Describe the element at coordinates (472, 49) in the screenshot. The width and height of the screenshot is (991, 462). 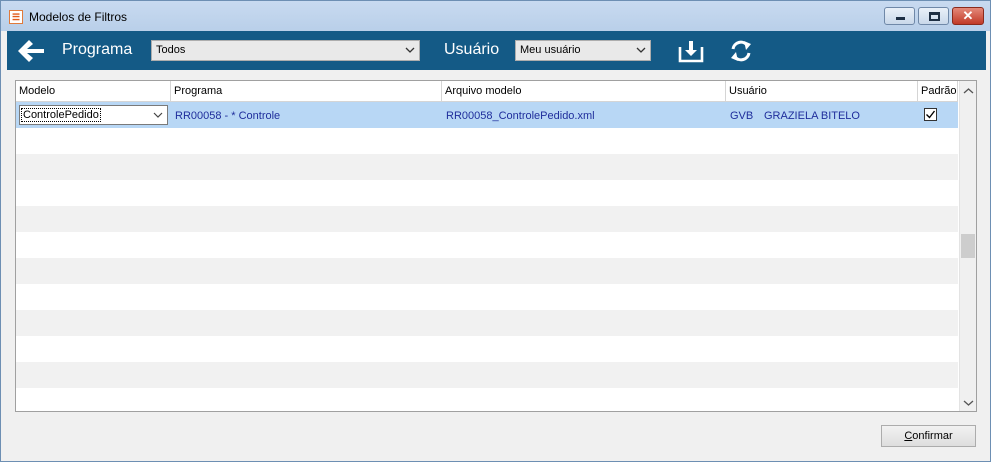
I see `usuario-label: Usuário` at that location.